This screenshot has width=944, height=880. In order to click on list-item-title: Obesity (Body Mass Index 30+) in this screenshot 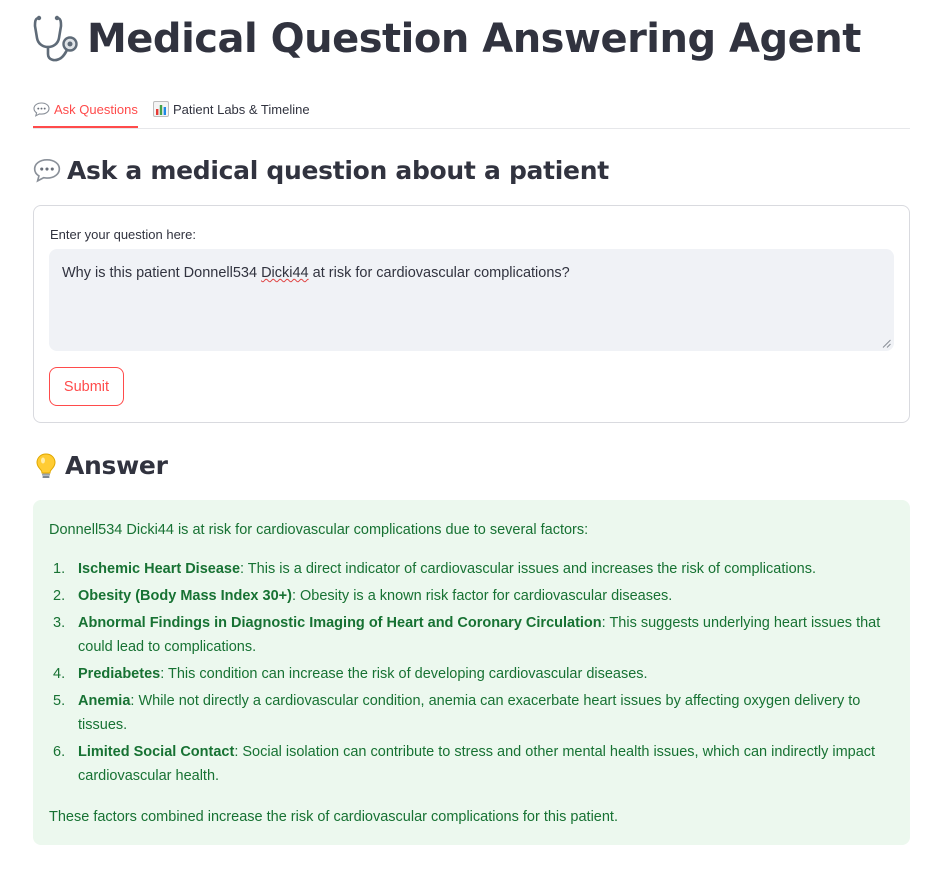, I will do `click(185, 596)`.